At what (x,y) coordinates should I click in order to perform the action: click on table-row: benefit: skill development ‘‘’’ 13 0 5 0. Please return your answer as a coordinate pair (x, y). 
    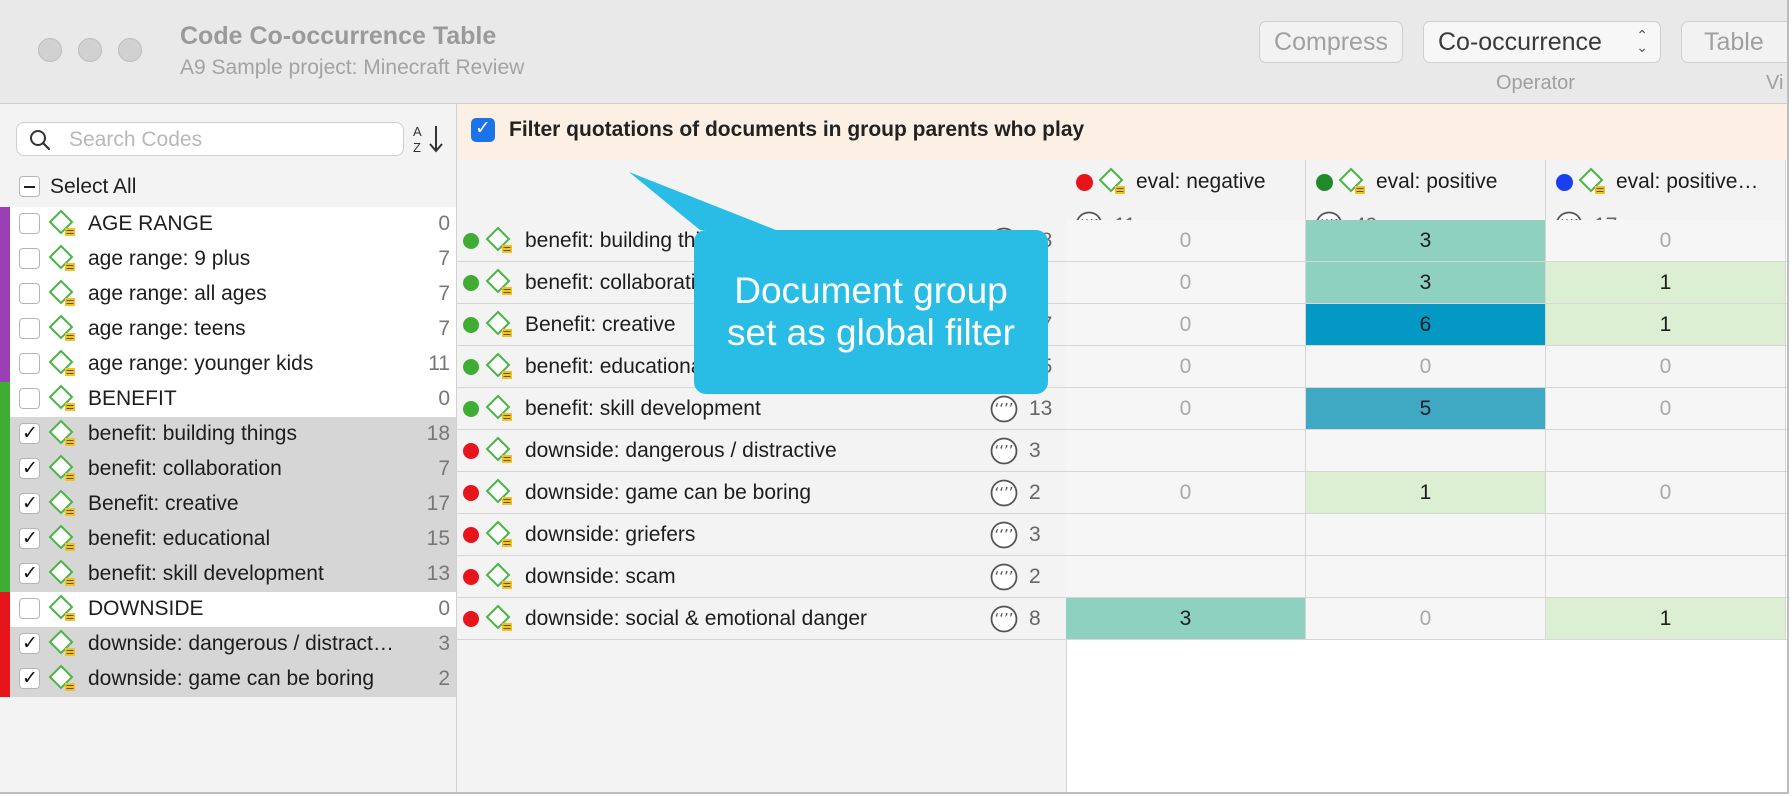
    Looking at the image, I should click on (1122, 409).